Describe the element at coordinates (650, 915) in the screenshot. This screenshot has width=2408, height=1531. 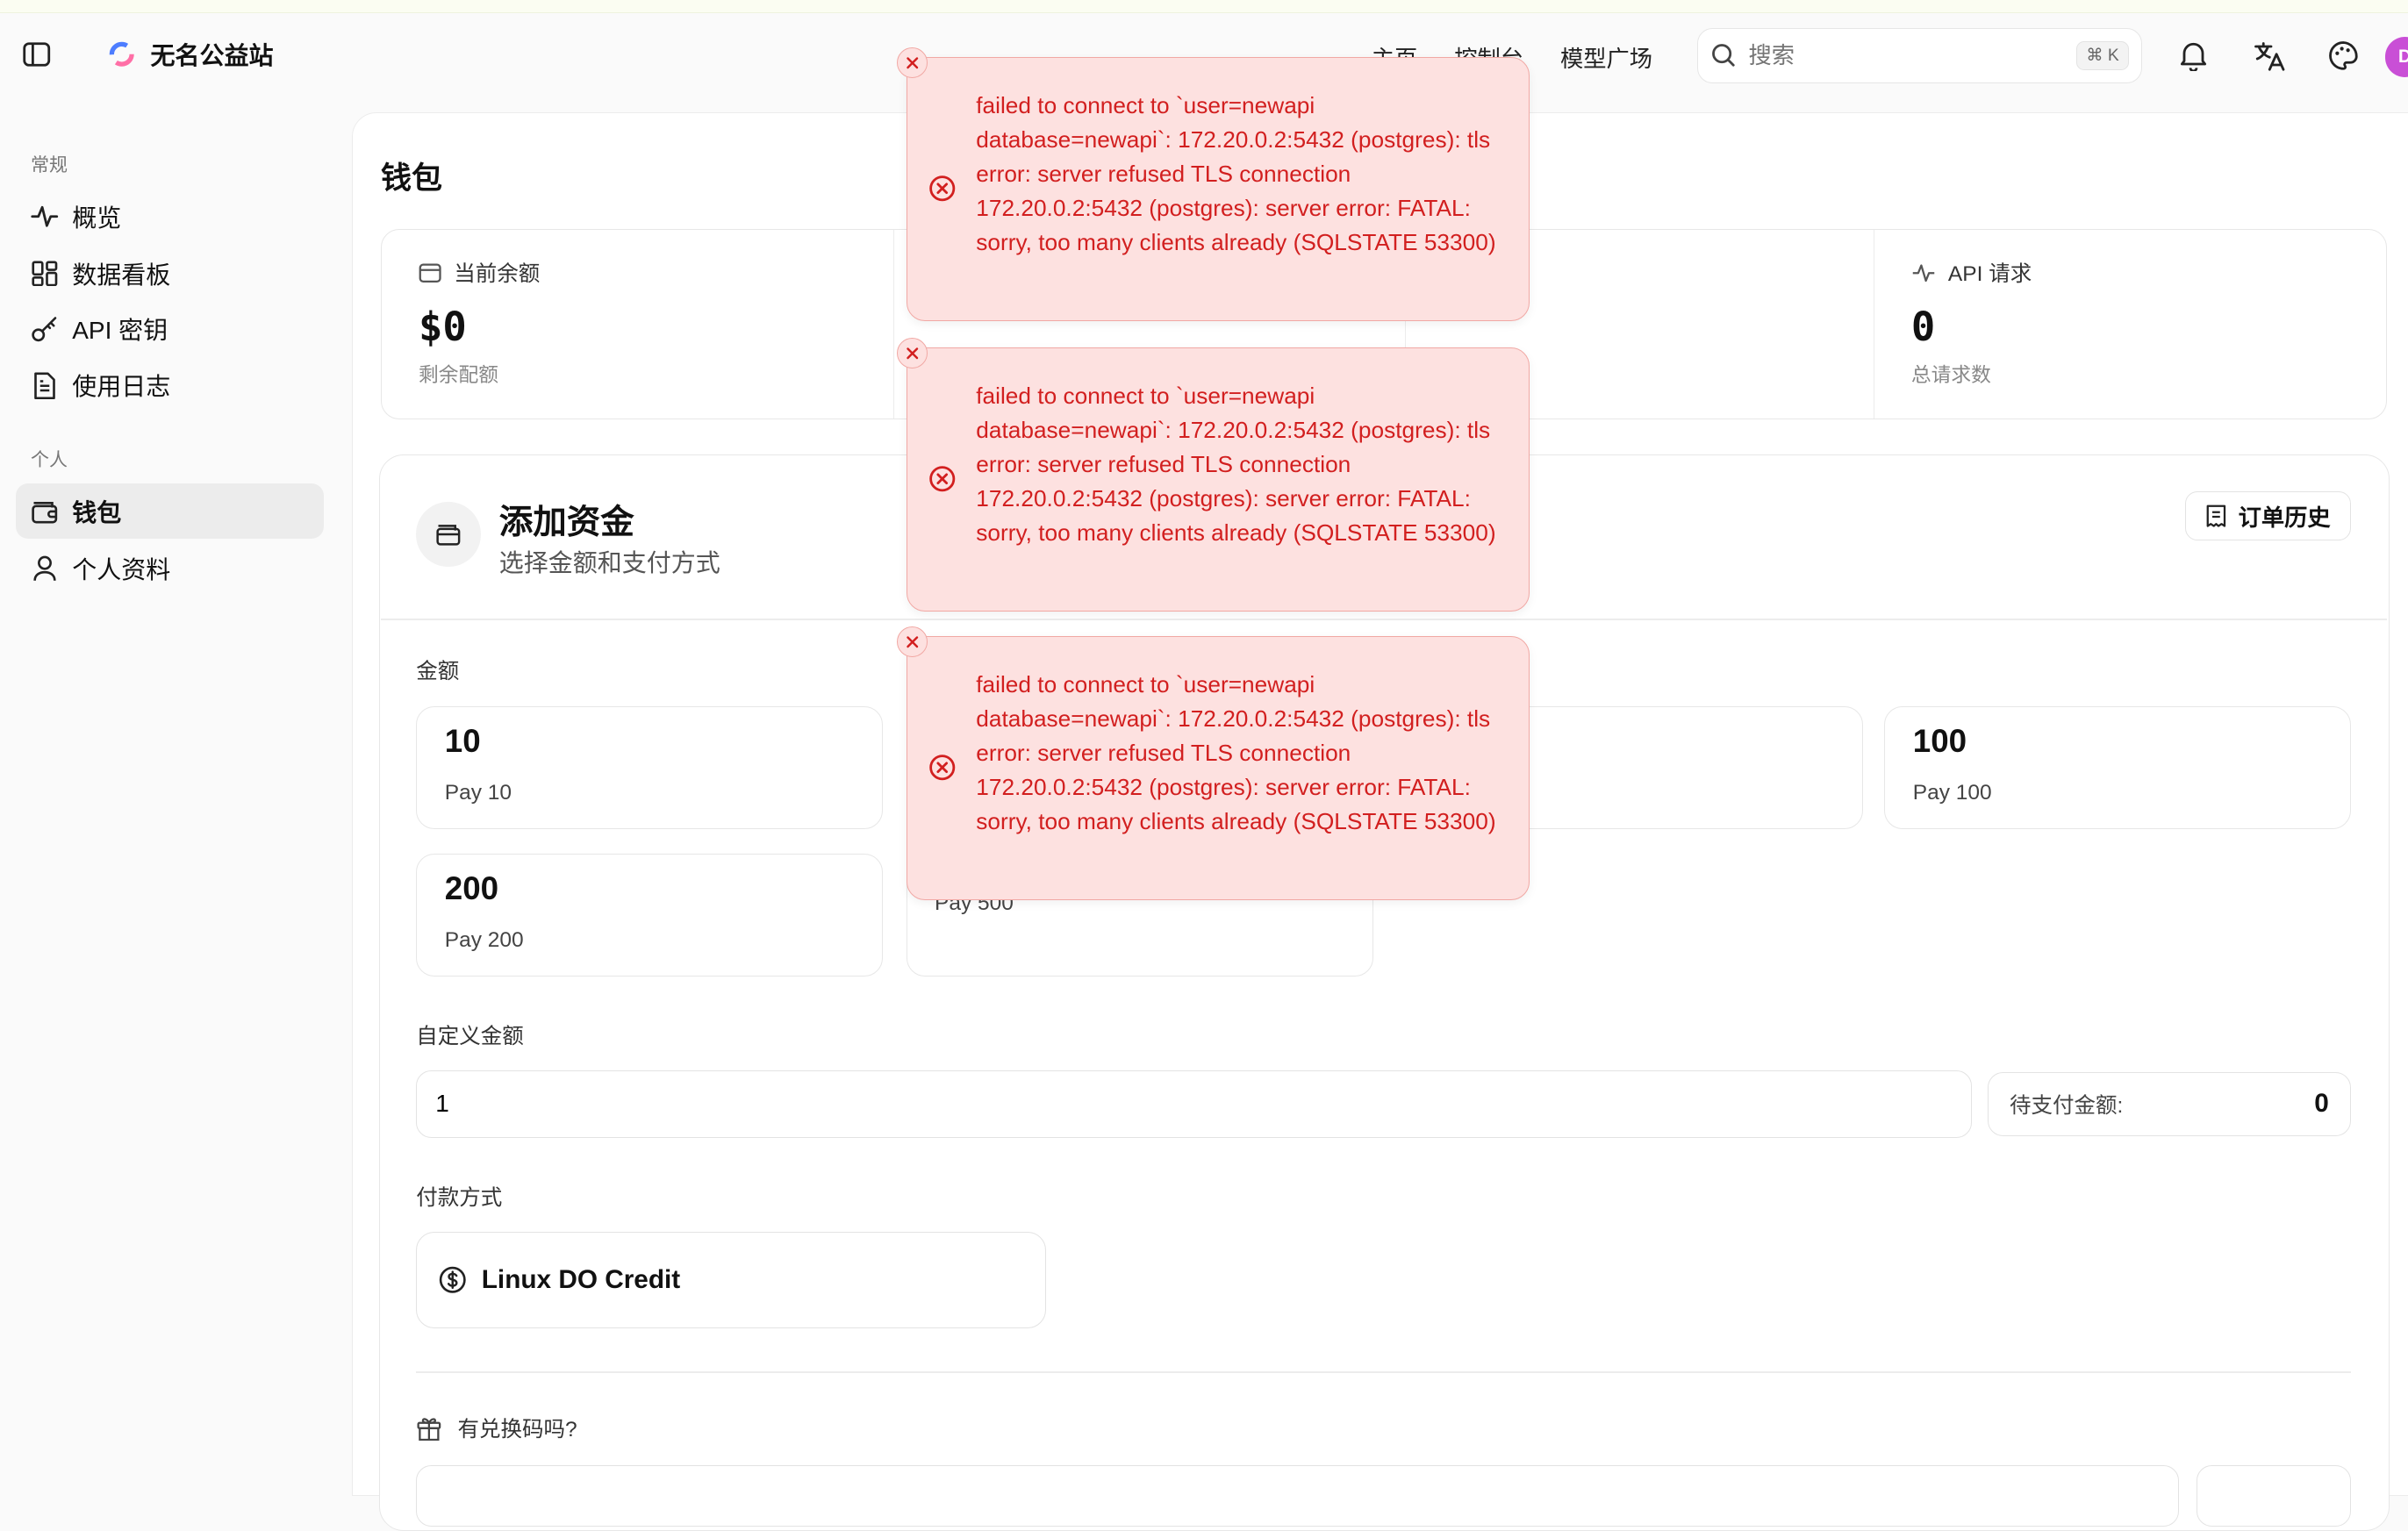
I see `amount-option-200: 200 Pay 200` at that location.